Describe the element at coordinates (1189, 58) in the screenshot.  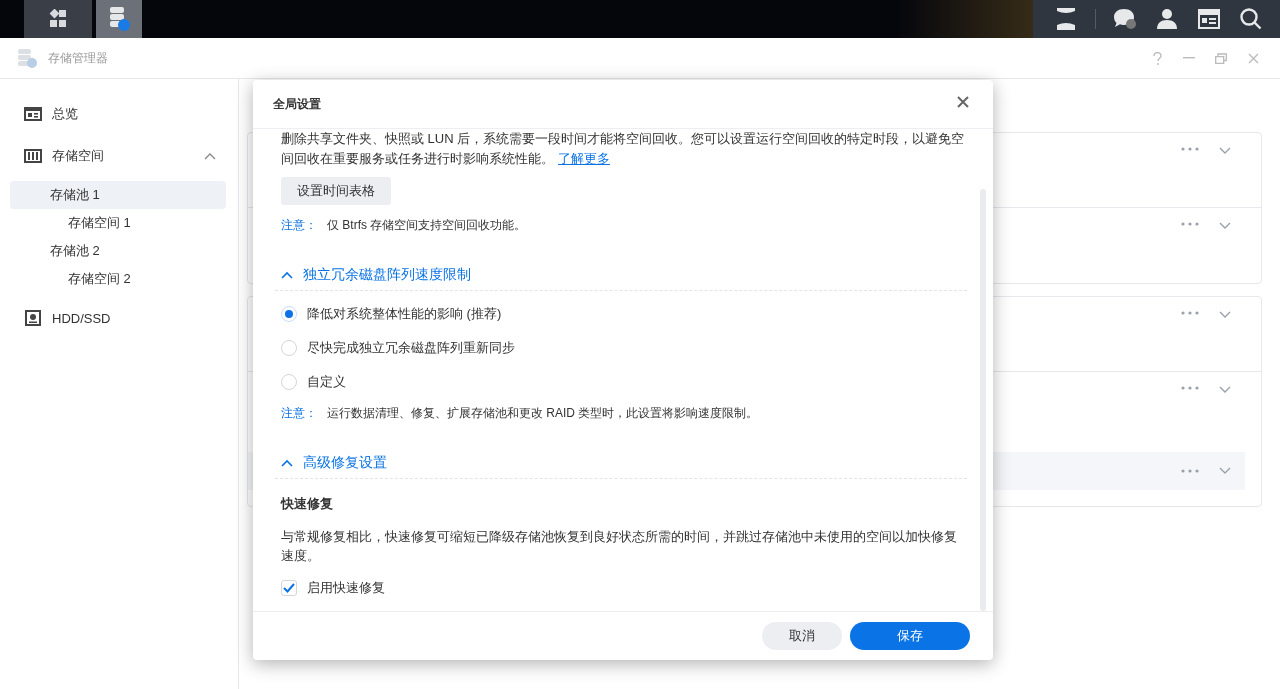
I see `minimize-icon` at that location.